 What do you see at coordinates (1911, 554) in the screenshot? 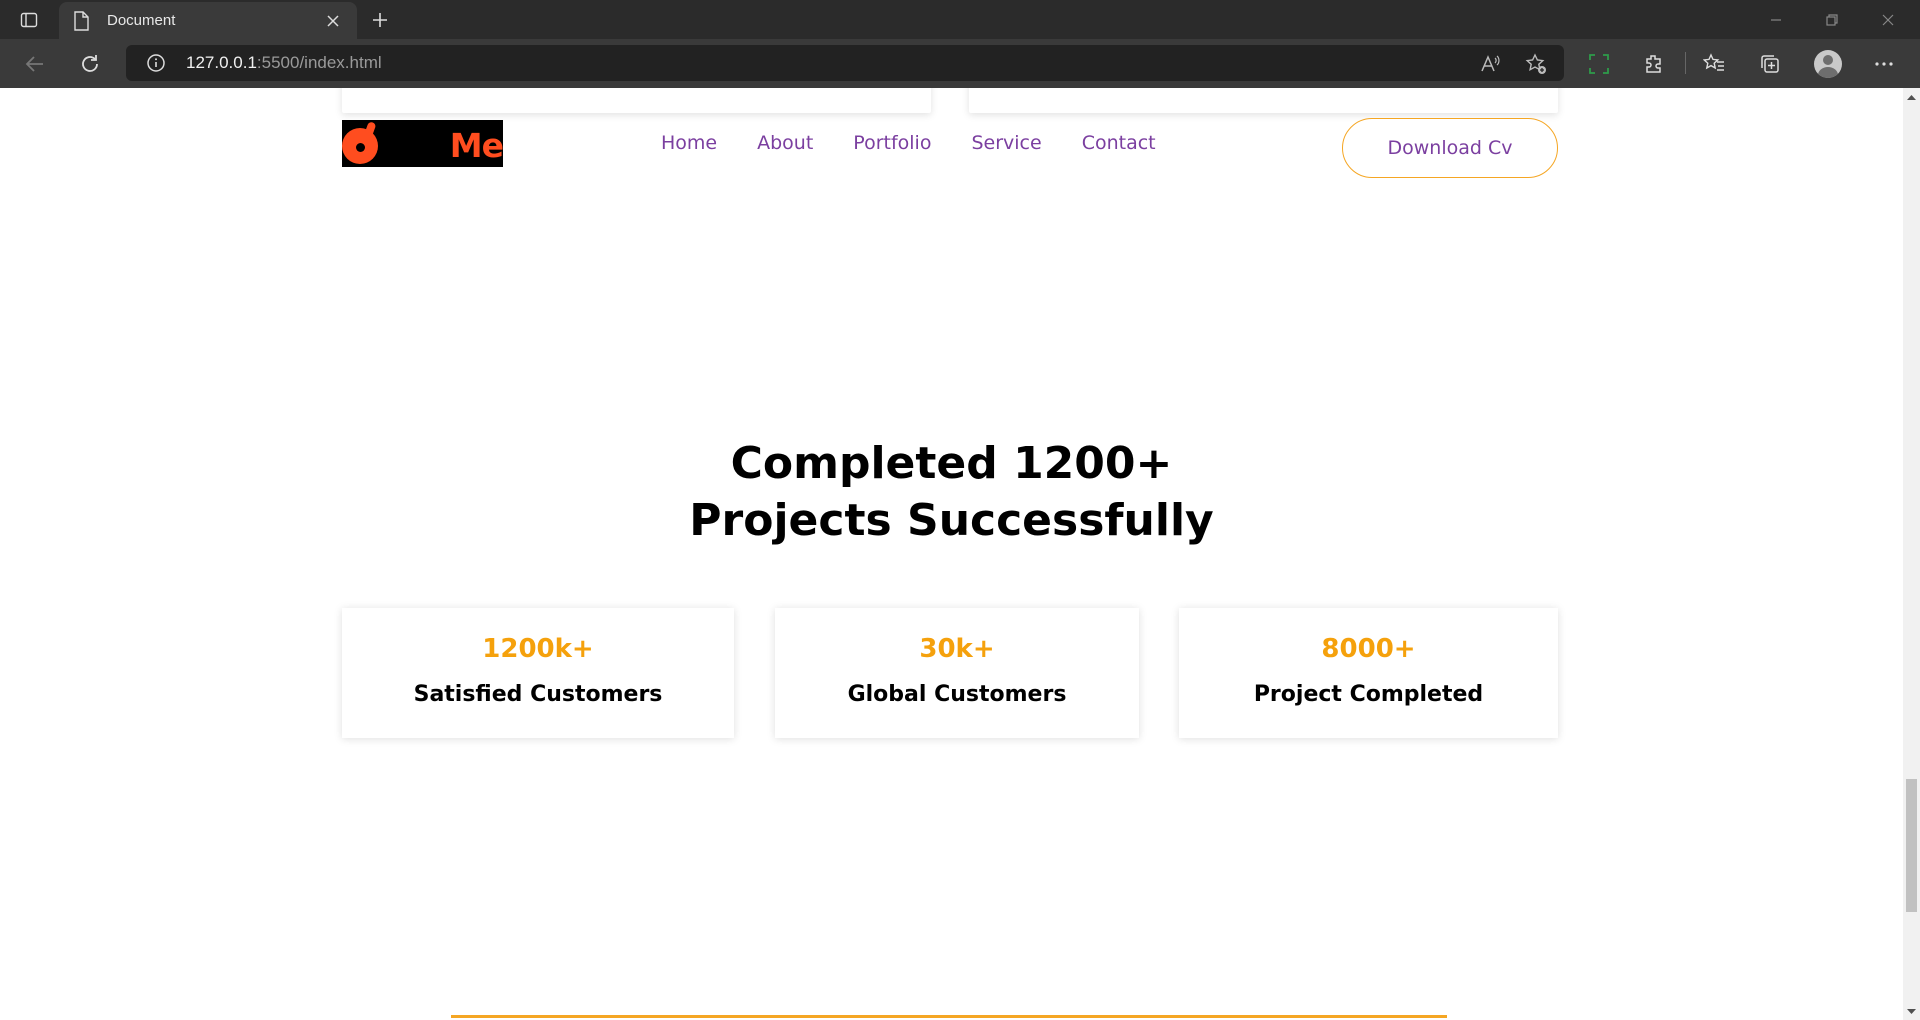
I see `page-scrollbar` at bounding box center [1911, 554].